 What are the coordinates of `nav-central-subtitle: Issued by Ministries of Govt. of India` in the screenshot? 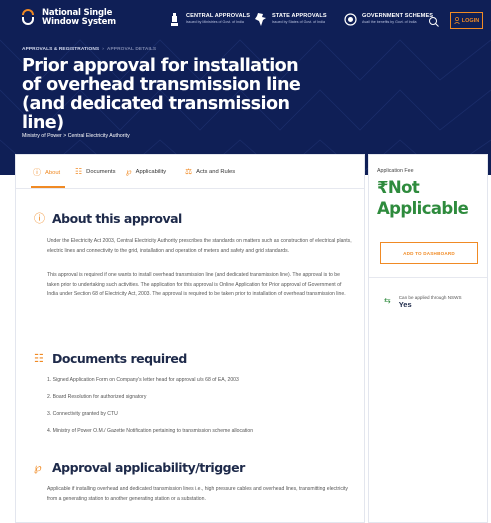 It's located at (215, 22).